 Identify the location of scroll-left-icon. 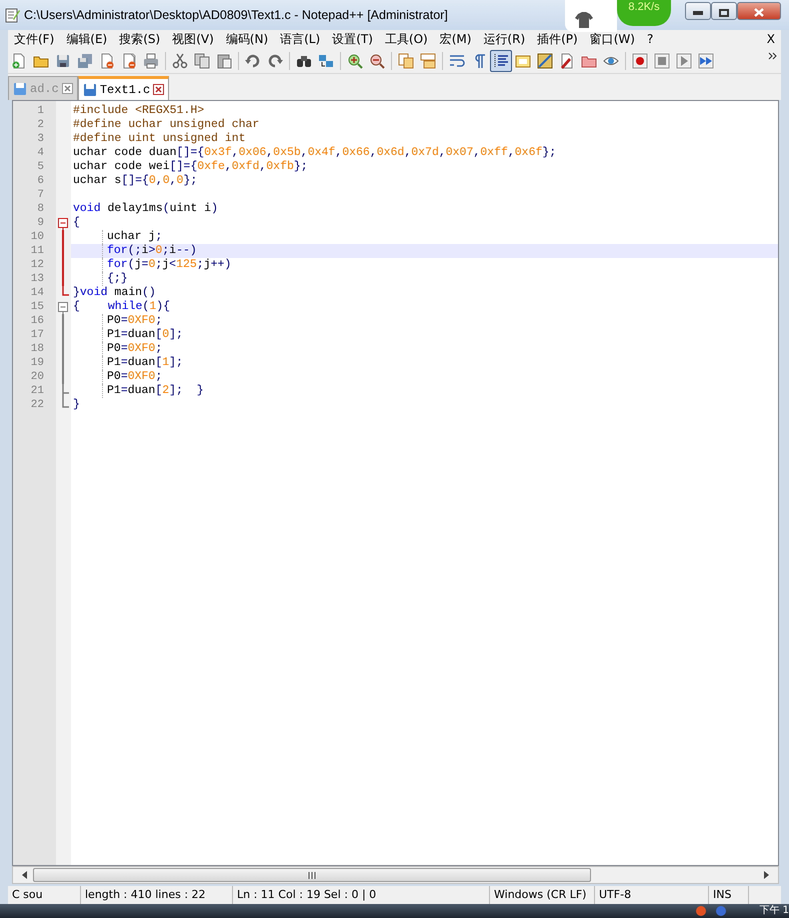
(25, 875).